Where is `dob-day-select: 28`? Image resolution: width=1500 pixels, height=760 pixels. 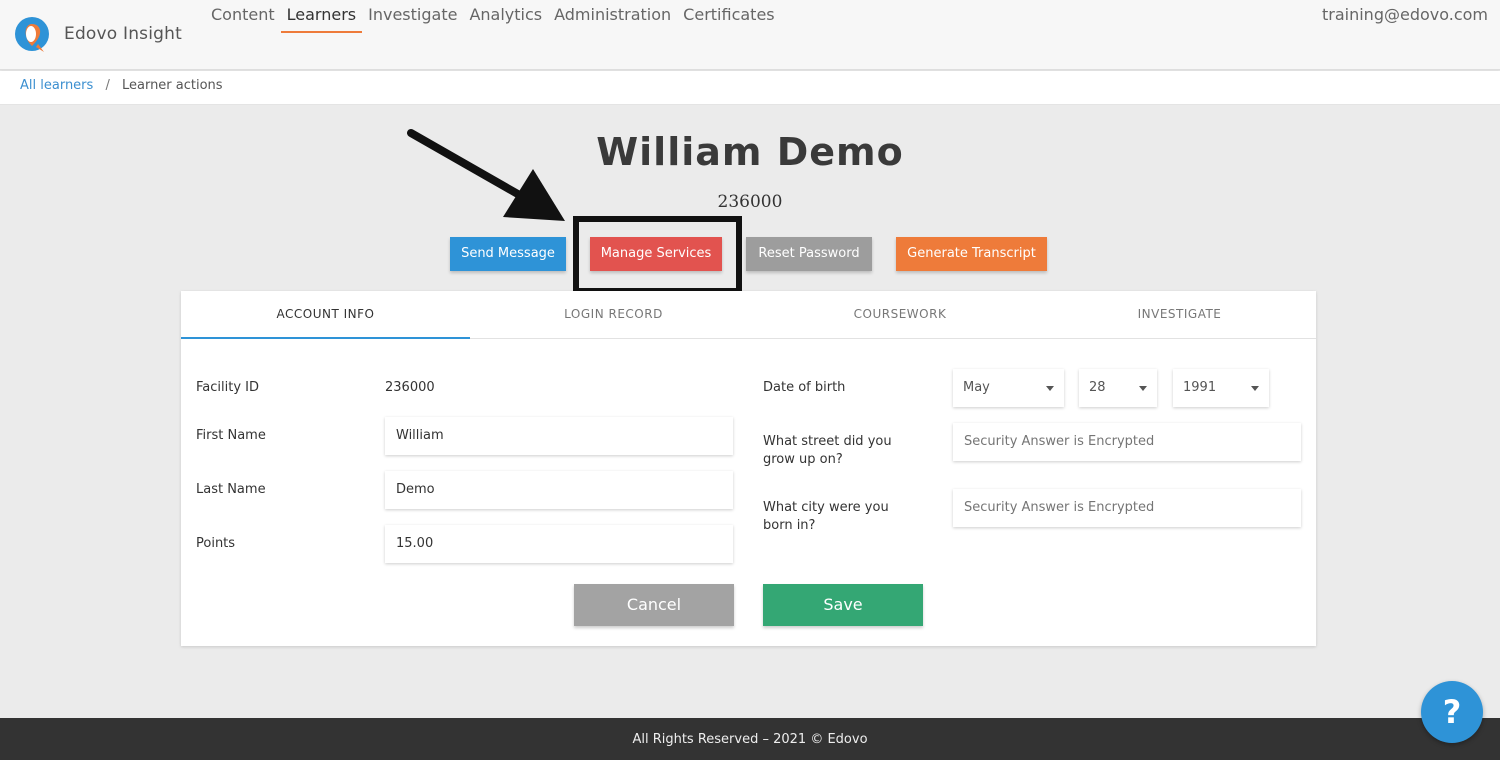 dob-day-select: 28 is located at coordinates (1118, 388).